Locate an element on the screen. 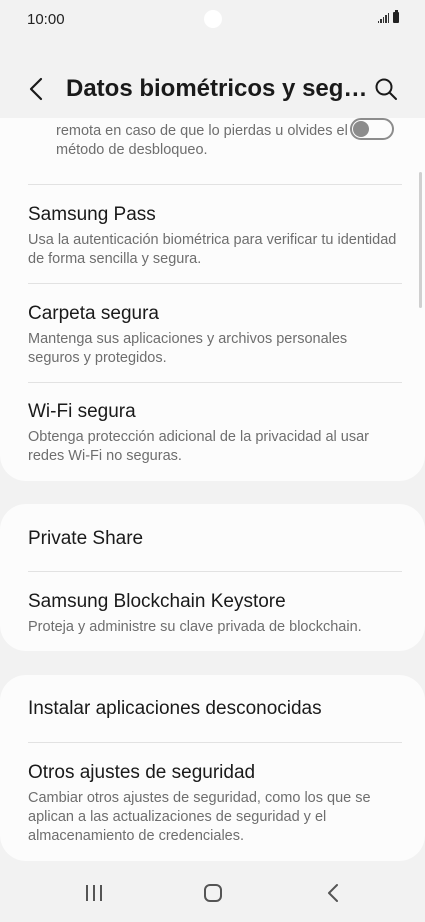 The height and width of the screenshot is (922, 425). recent-apps-icon is located at coordinates (94, 893).